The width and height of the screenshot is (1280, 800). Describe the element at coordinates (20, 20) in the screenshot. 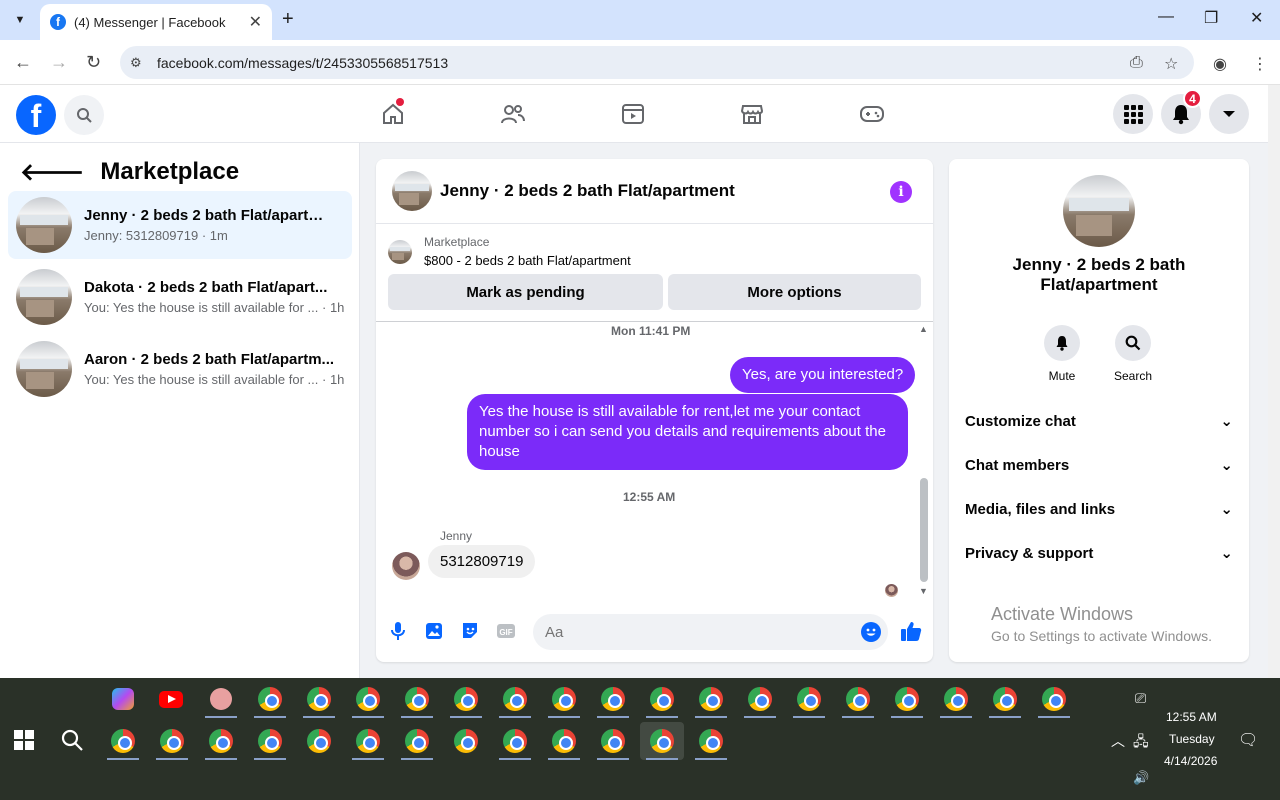

I see `tab-search-icon: ▼` at that location.